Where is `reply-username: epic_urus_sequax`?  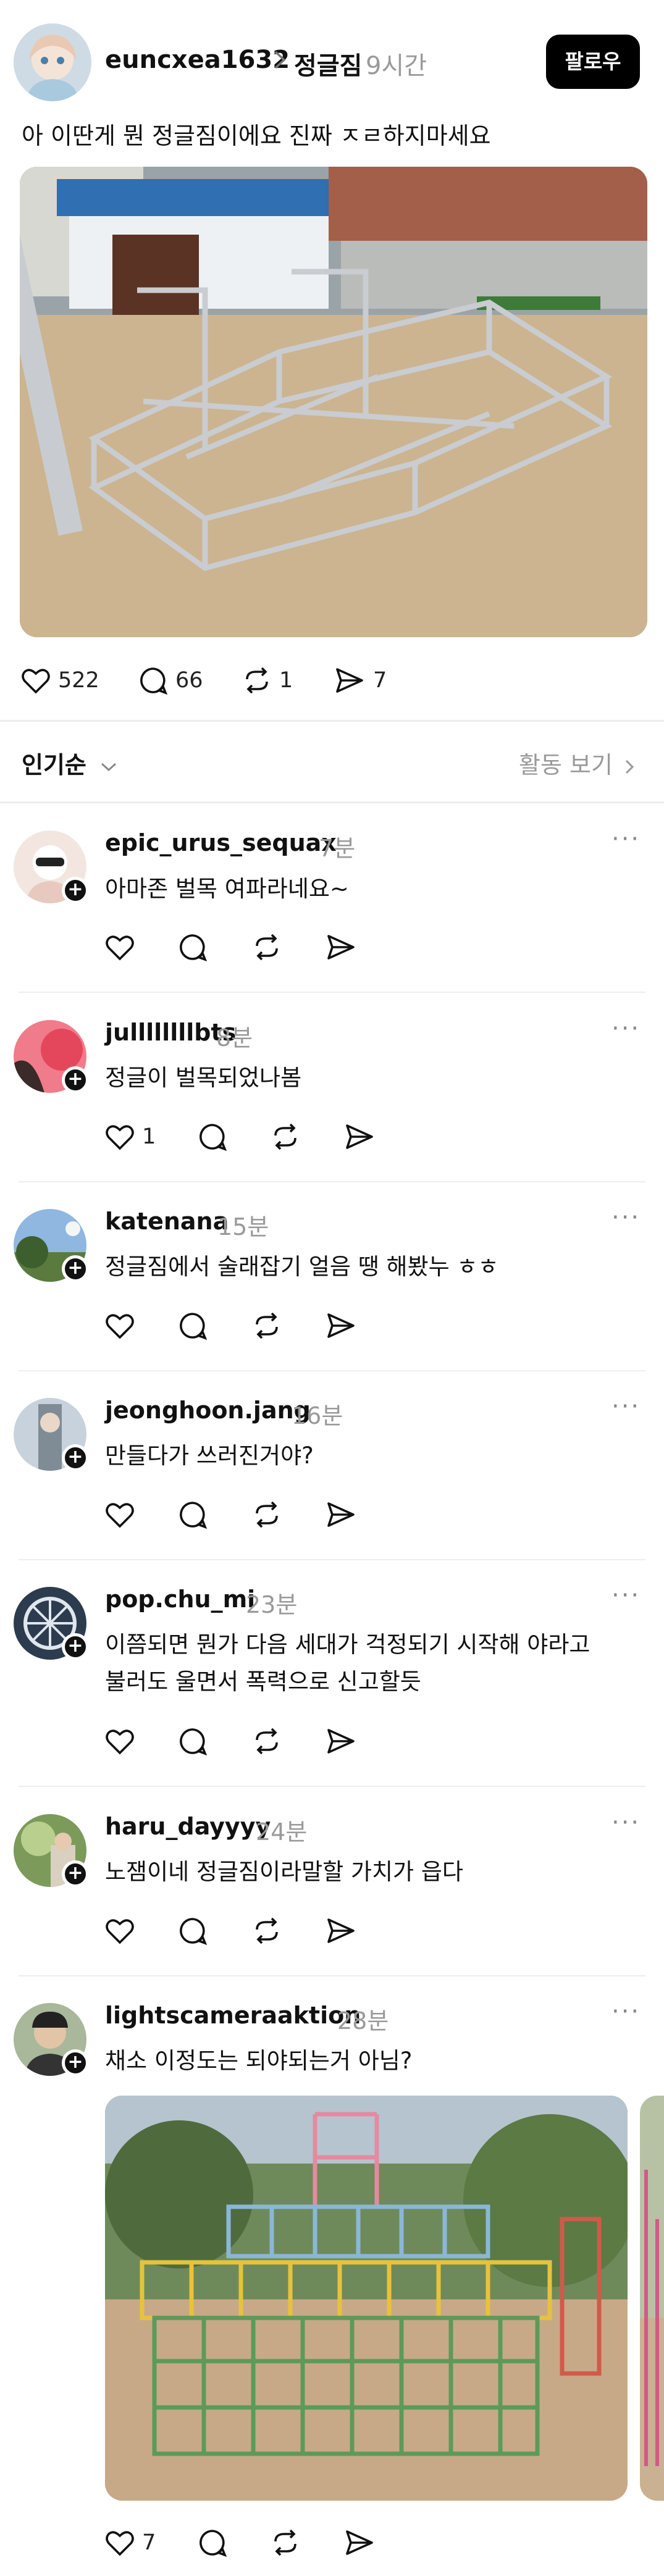
reply-username: epic_urus_sequax is located at coordinates (221, 842).